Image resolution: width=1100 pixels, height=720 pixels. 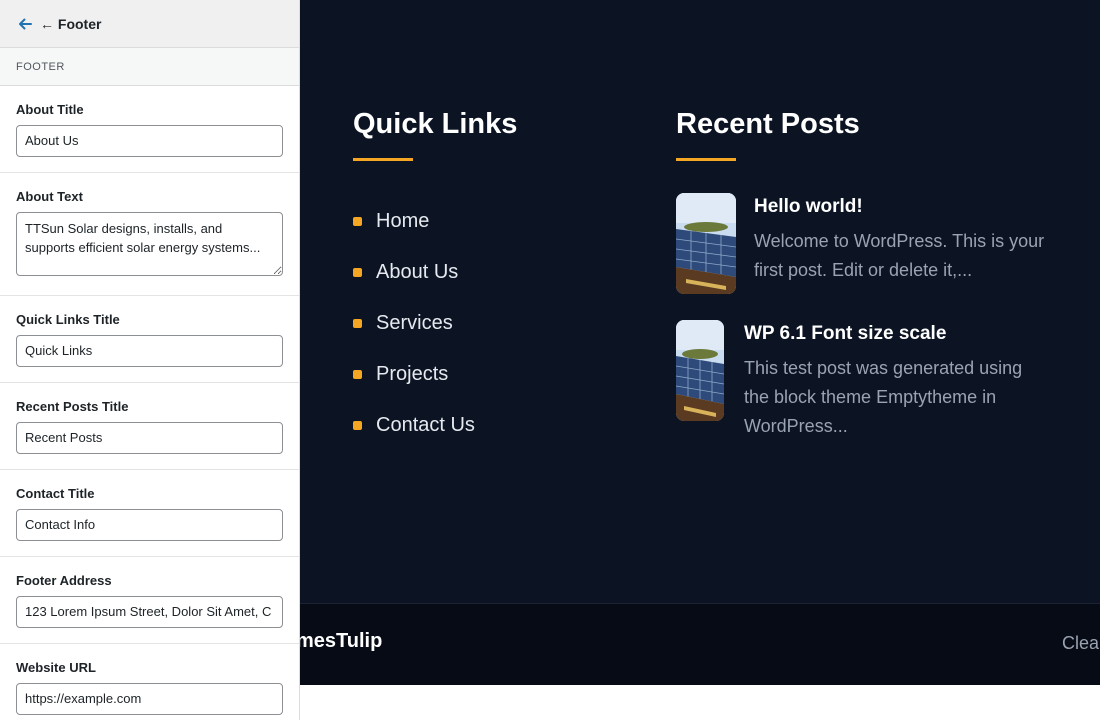 What do you see at coordinates (149, 438) in the screenshot?
I see `recent-posts-title-input: Recent Posts` at bounding box center [149, 438].